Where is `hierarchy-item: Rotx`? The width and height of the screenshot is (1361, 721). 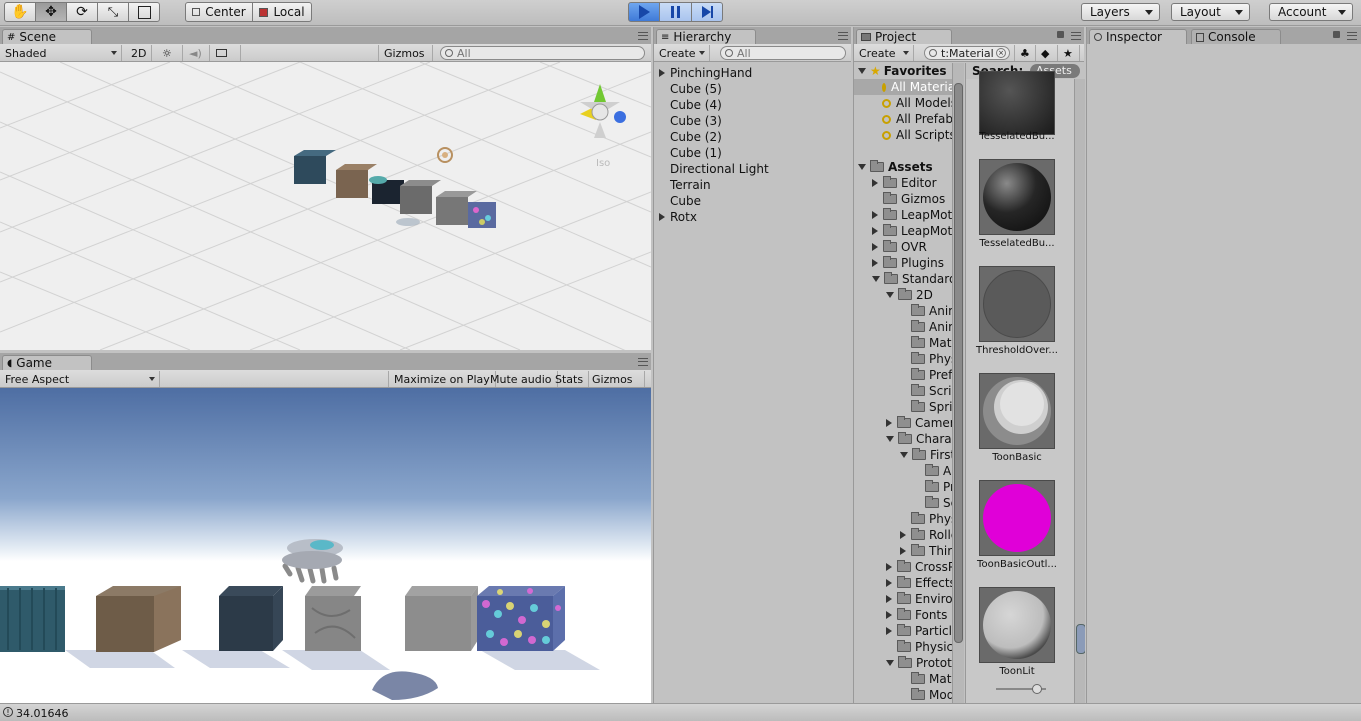 hierarchy-item: Rotx is located at coordinates (678, 217).